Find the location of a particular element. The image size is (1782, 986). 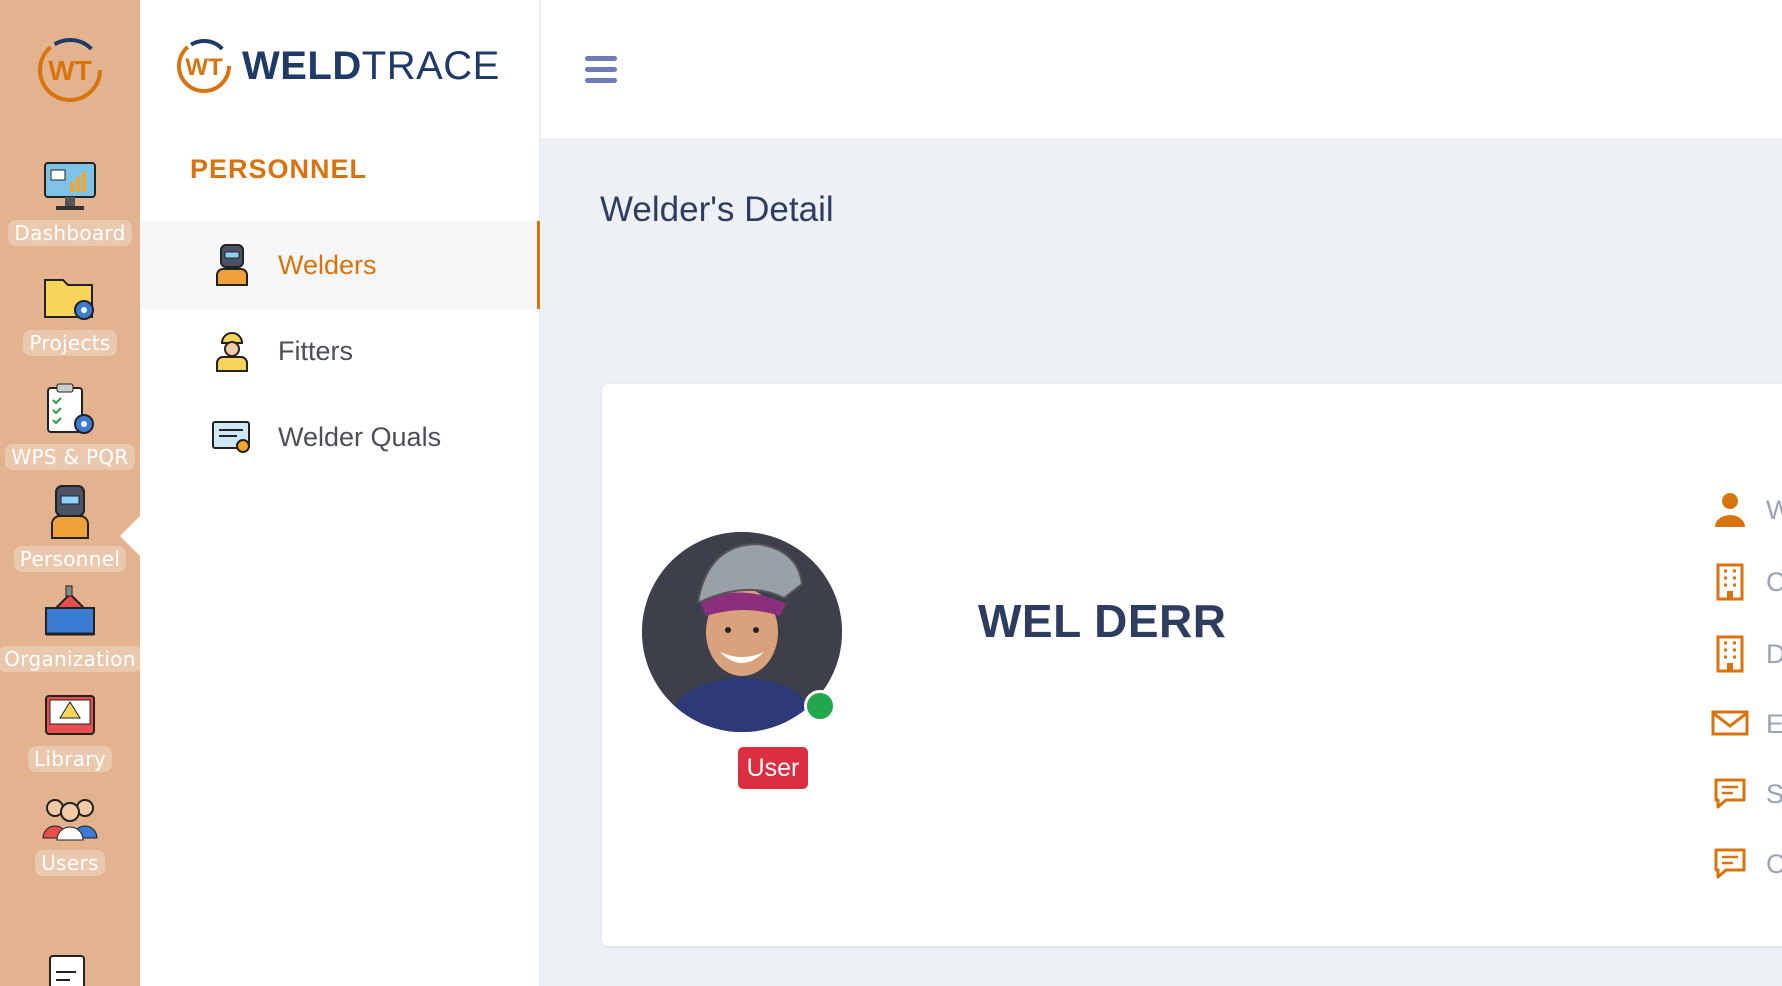

brand-logo: WT WELDTRACE is located at coordinates (337, 66).